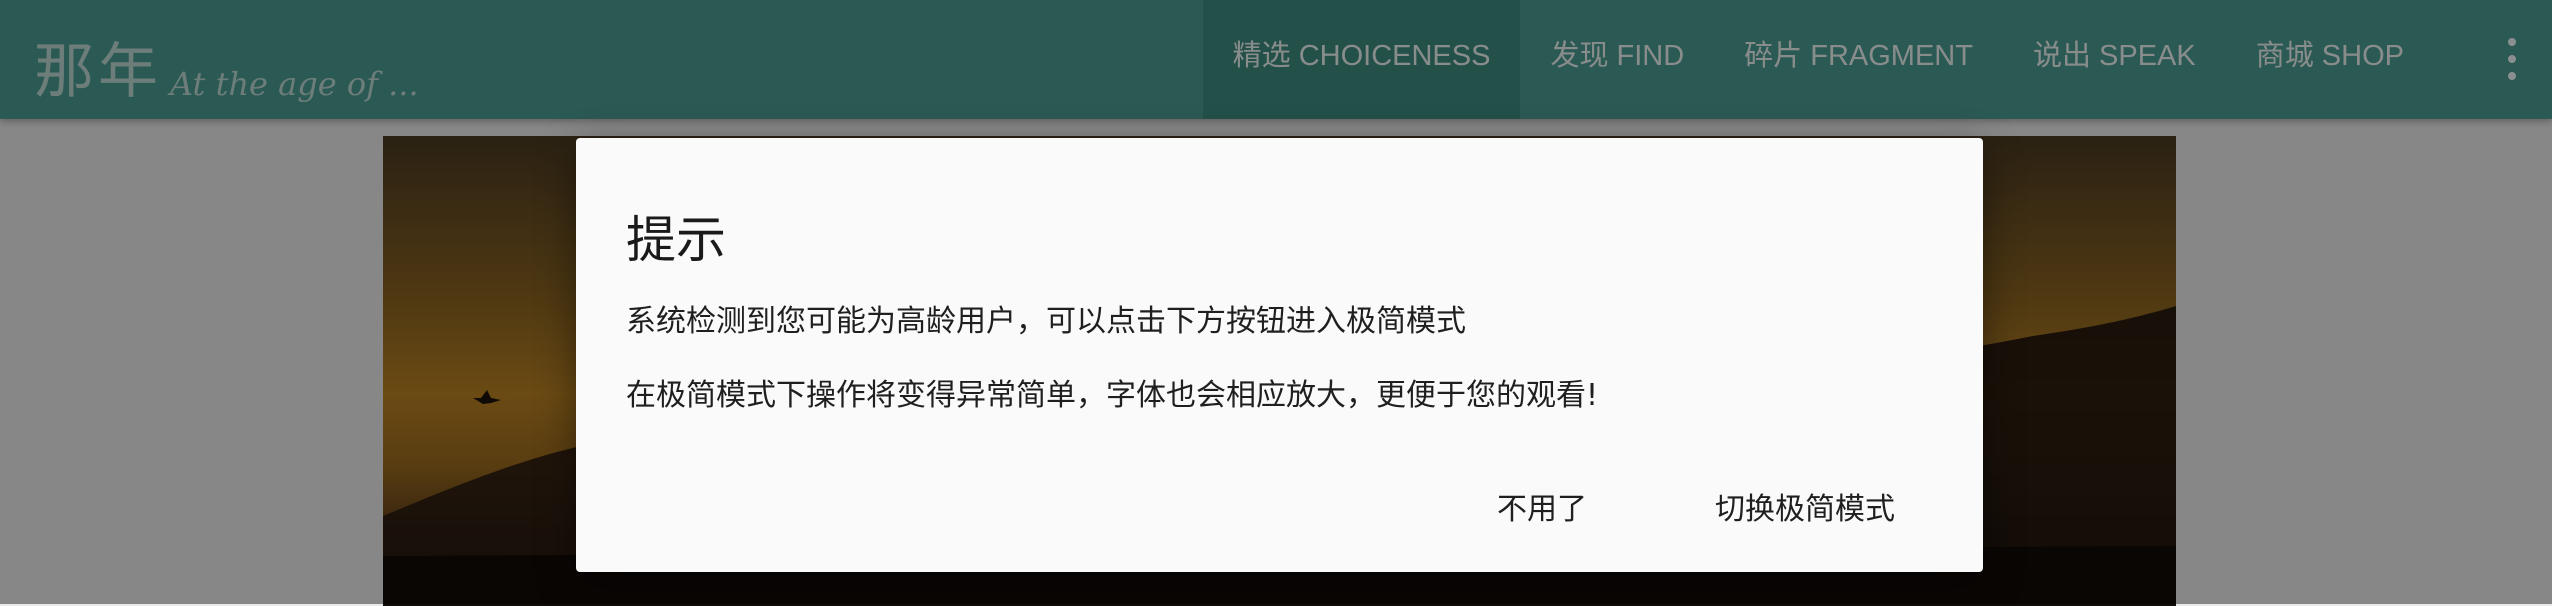 Image resolution: width=2552 pixels, height=606 pixels. I want to click on dialog-title: 提示, so click(676, 240).